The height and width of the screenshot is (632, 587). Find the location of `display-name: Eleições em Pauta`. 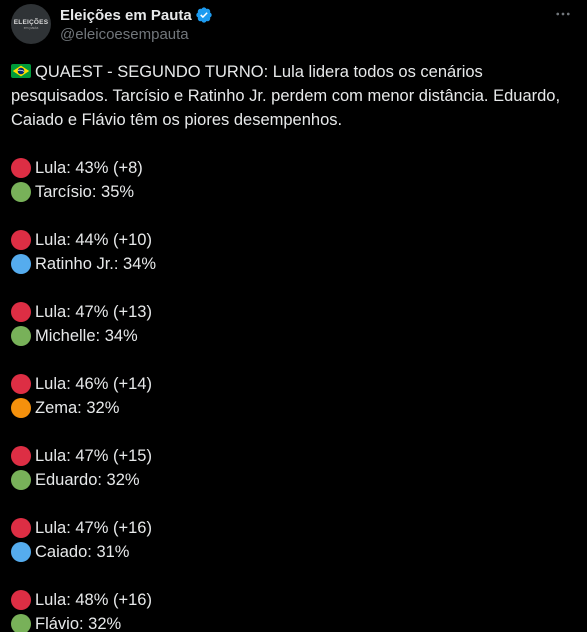

display-name: Eleições em Pauta is located at coordinates (126, 15).